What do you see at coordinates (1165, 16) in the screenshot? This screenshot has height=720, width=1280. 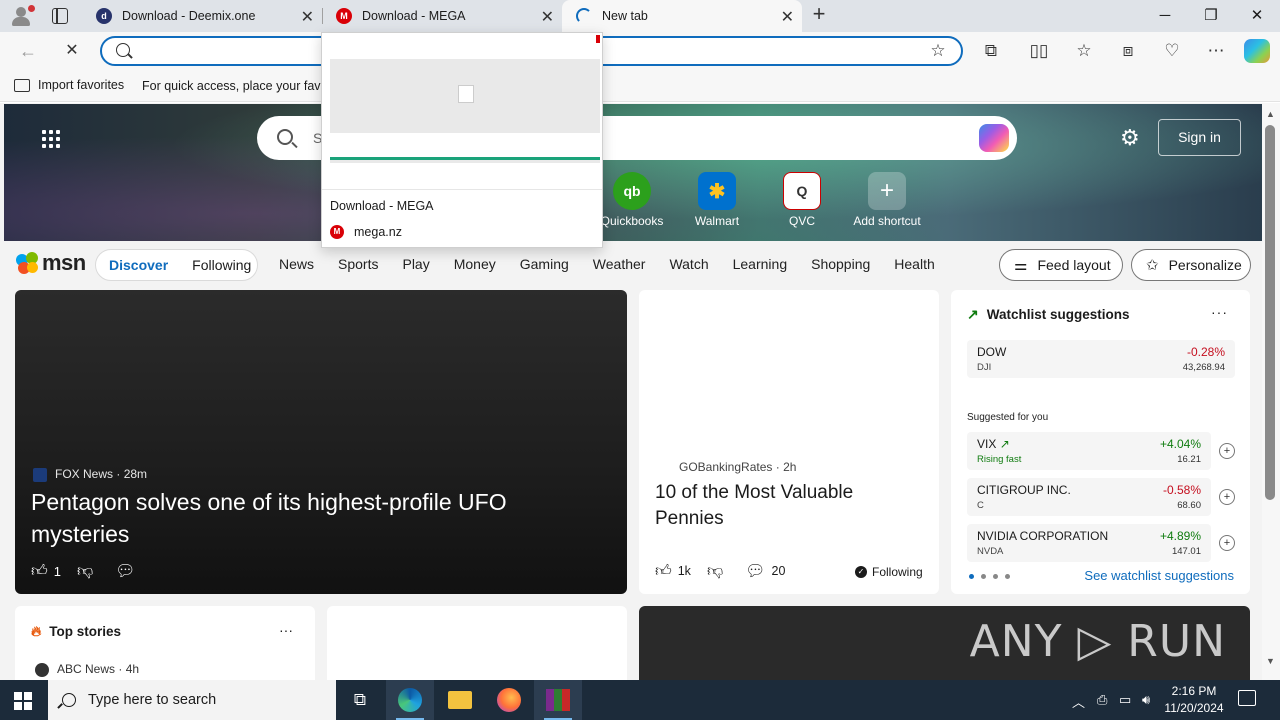 I see `minimize-button: ─` at bounding box center [1165, 16].